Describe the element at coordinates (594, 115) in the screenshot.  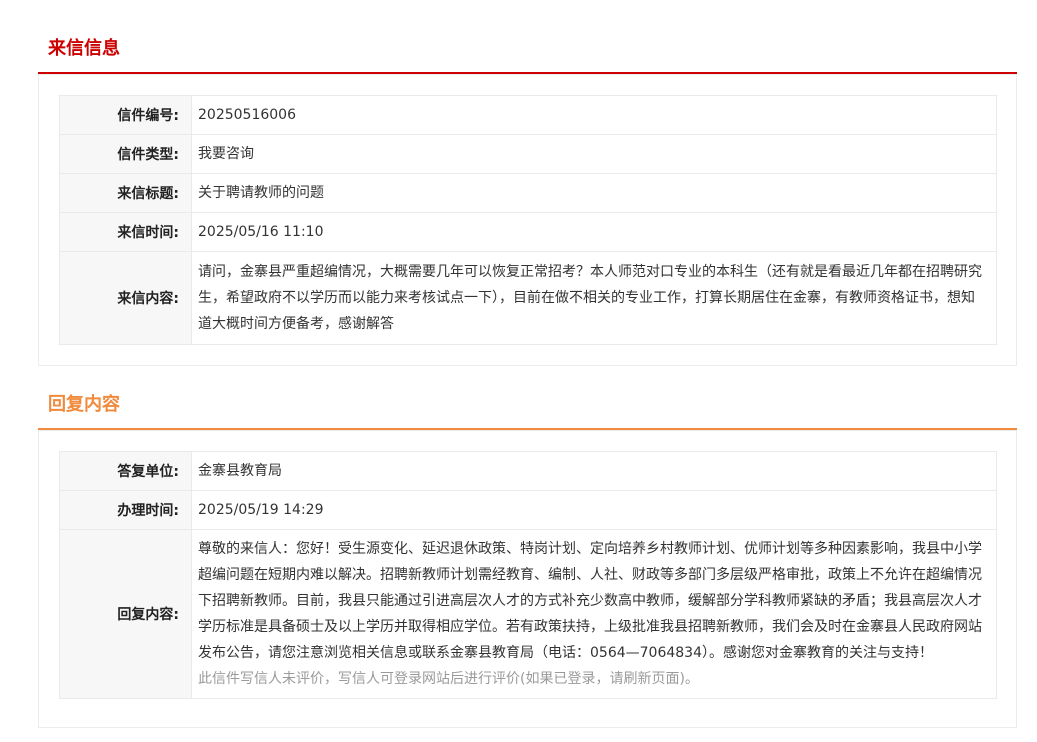
I see `letter-number-value: 20250516006` at that location.